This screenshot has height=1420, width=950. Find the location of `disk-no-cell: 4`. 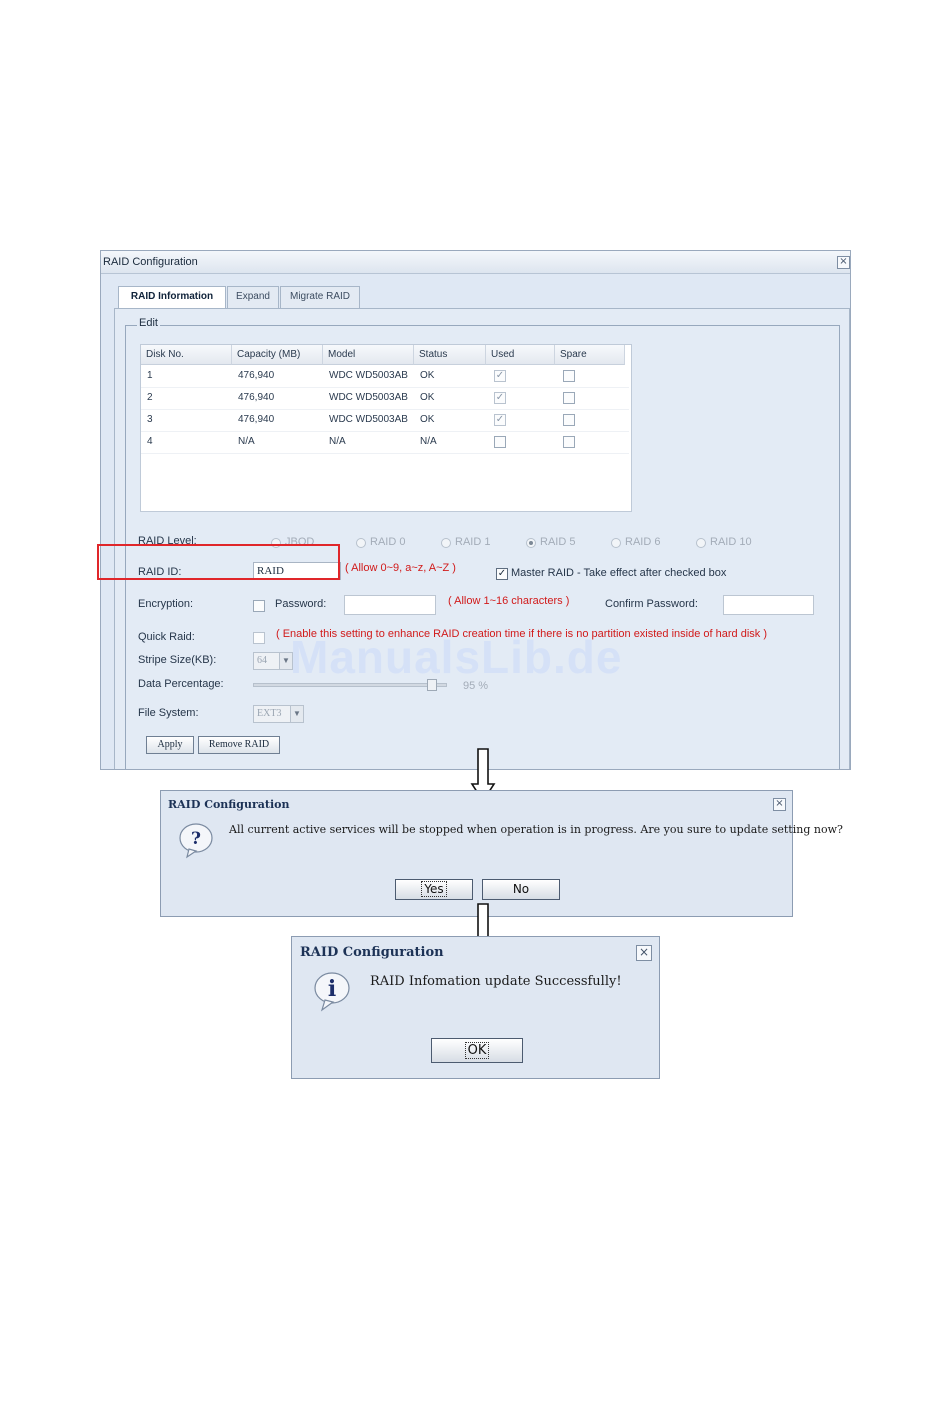

disk-no-cell: 4 is located at coordinates (150, 441).